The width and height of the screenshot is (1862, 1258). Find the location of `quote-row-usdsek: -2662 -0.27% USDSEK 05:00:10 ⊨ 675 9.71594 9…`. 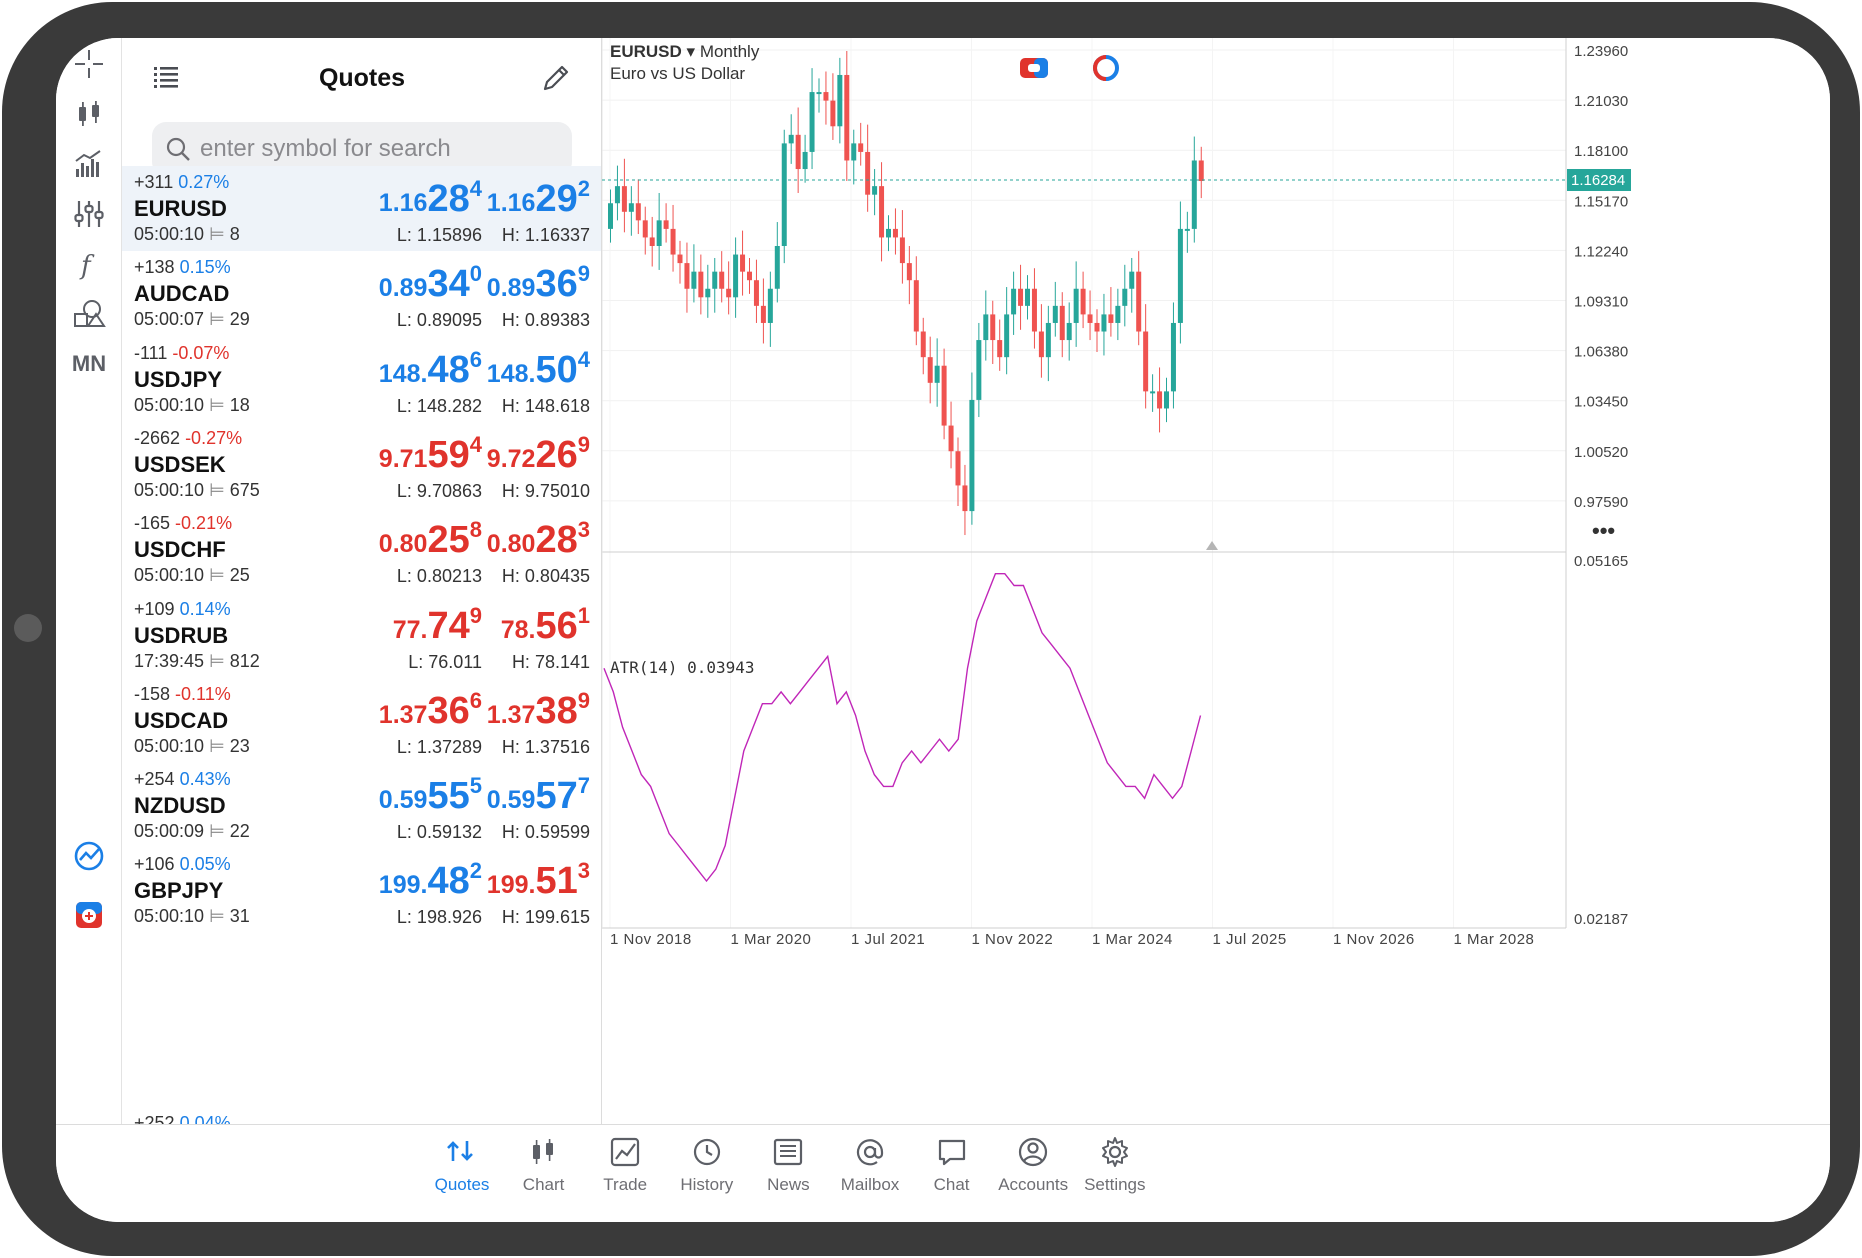

quote-row-usdsek: -2662 -0.27% USDSEK 05:00:10 ⊨ 675 9.71594 9… is located at coordinates (361, 464).